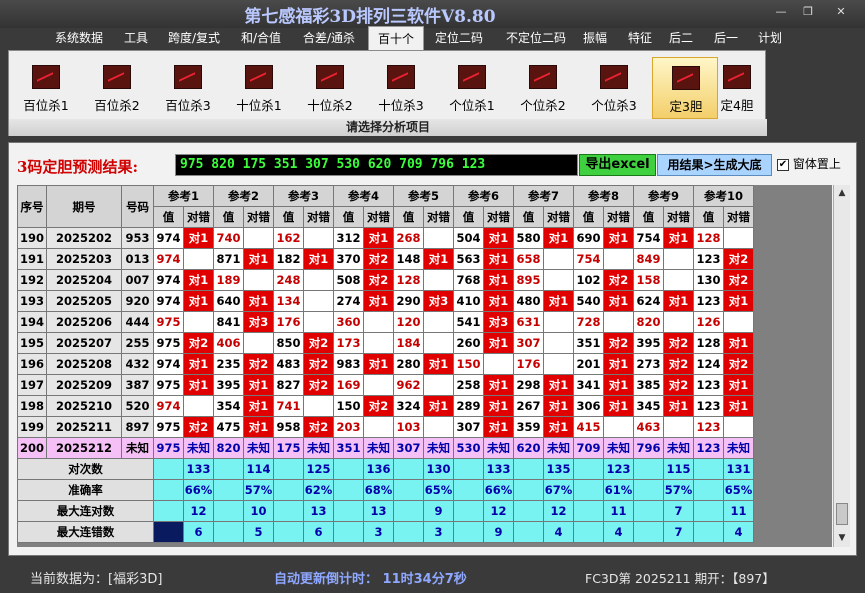 Image resolution: width=865 pixels, height=593 pixels. Describe the element at coordinates (329, 38) in the screenshot. I see `menu-item-4: 合差/通杀` at that location.